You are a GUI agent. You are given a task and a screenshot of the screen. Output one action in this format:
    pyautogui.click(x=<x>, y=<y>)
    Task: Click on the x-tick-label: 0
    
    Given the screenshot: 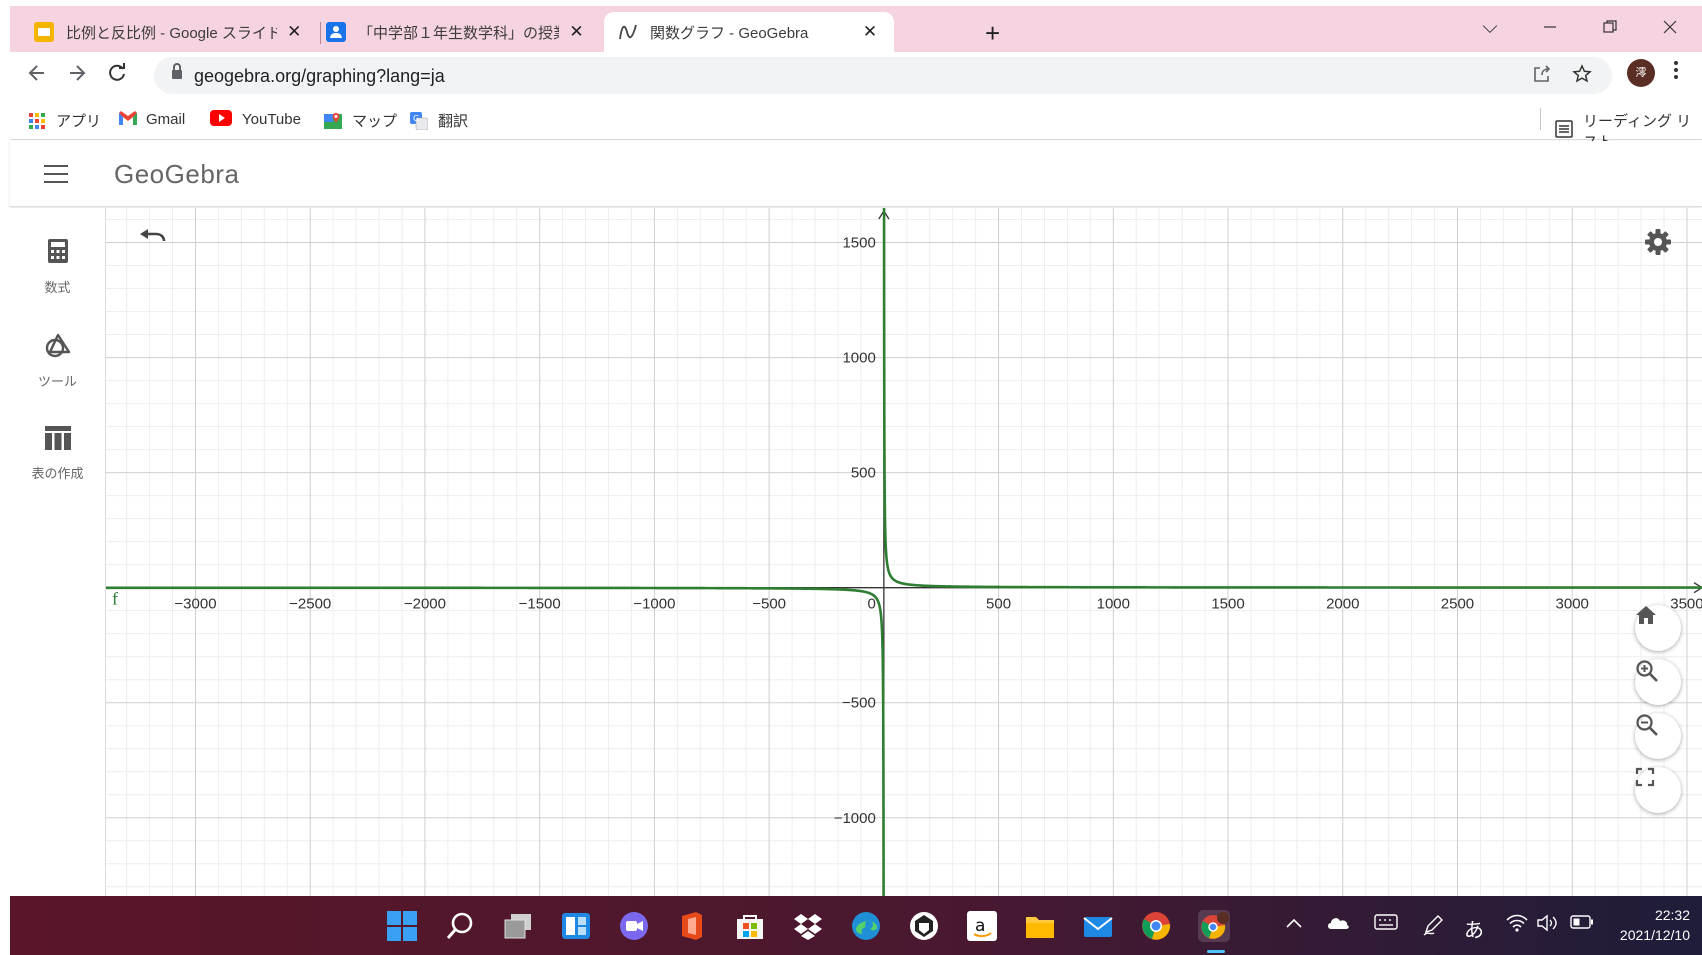 What is the action you would take?
    pyautogui.click(x=872, y=604)
    